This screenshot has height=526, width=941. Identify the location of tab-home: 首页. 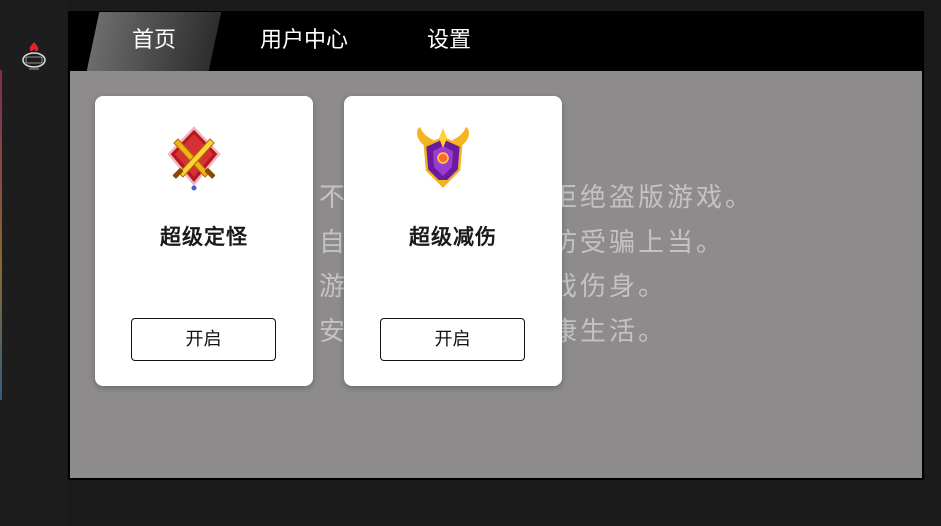
(154, 41).